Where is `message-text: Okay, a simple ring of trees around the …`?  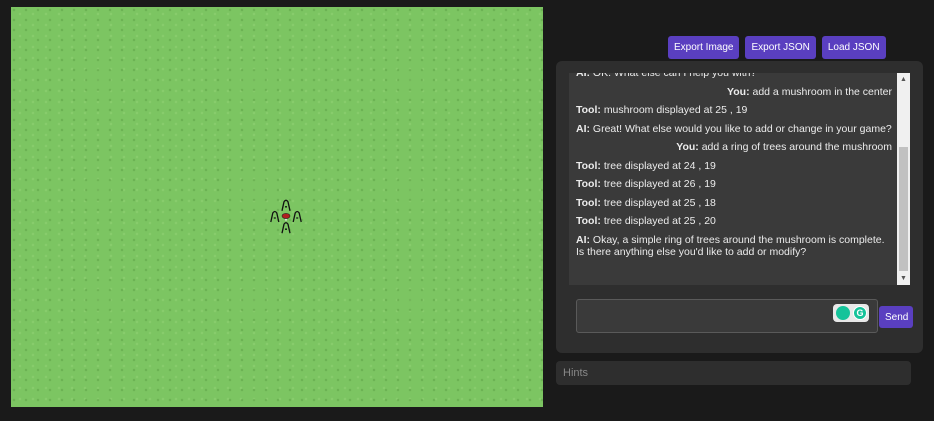
message-text: Okay, a simple ring of trees around the … is located at coordinates (730, 245).